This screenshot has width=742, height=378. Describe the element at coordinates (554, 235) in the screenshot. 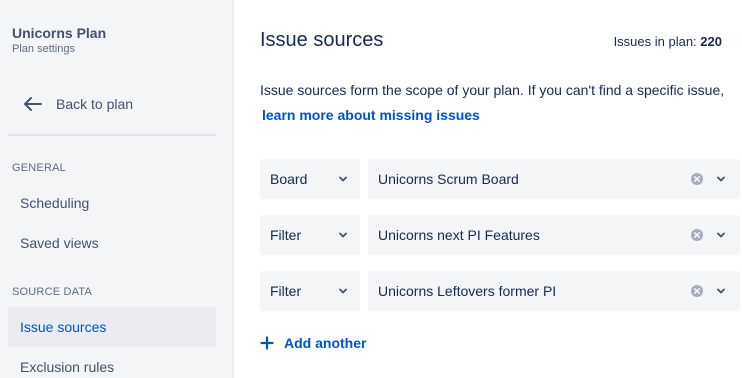

I see `source-value-select: Unicorns next PI Features` at that location.